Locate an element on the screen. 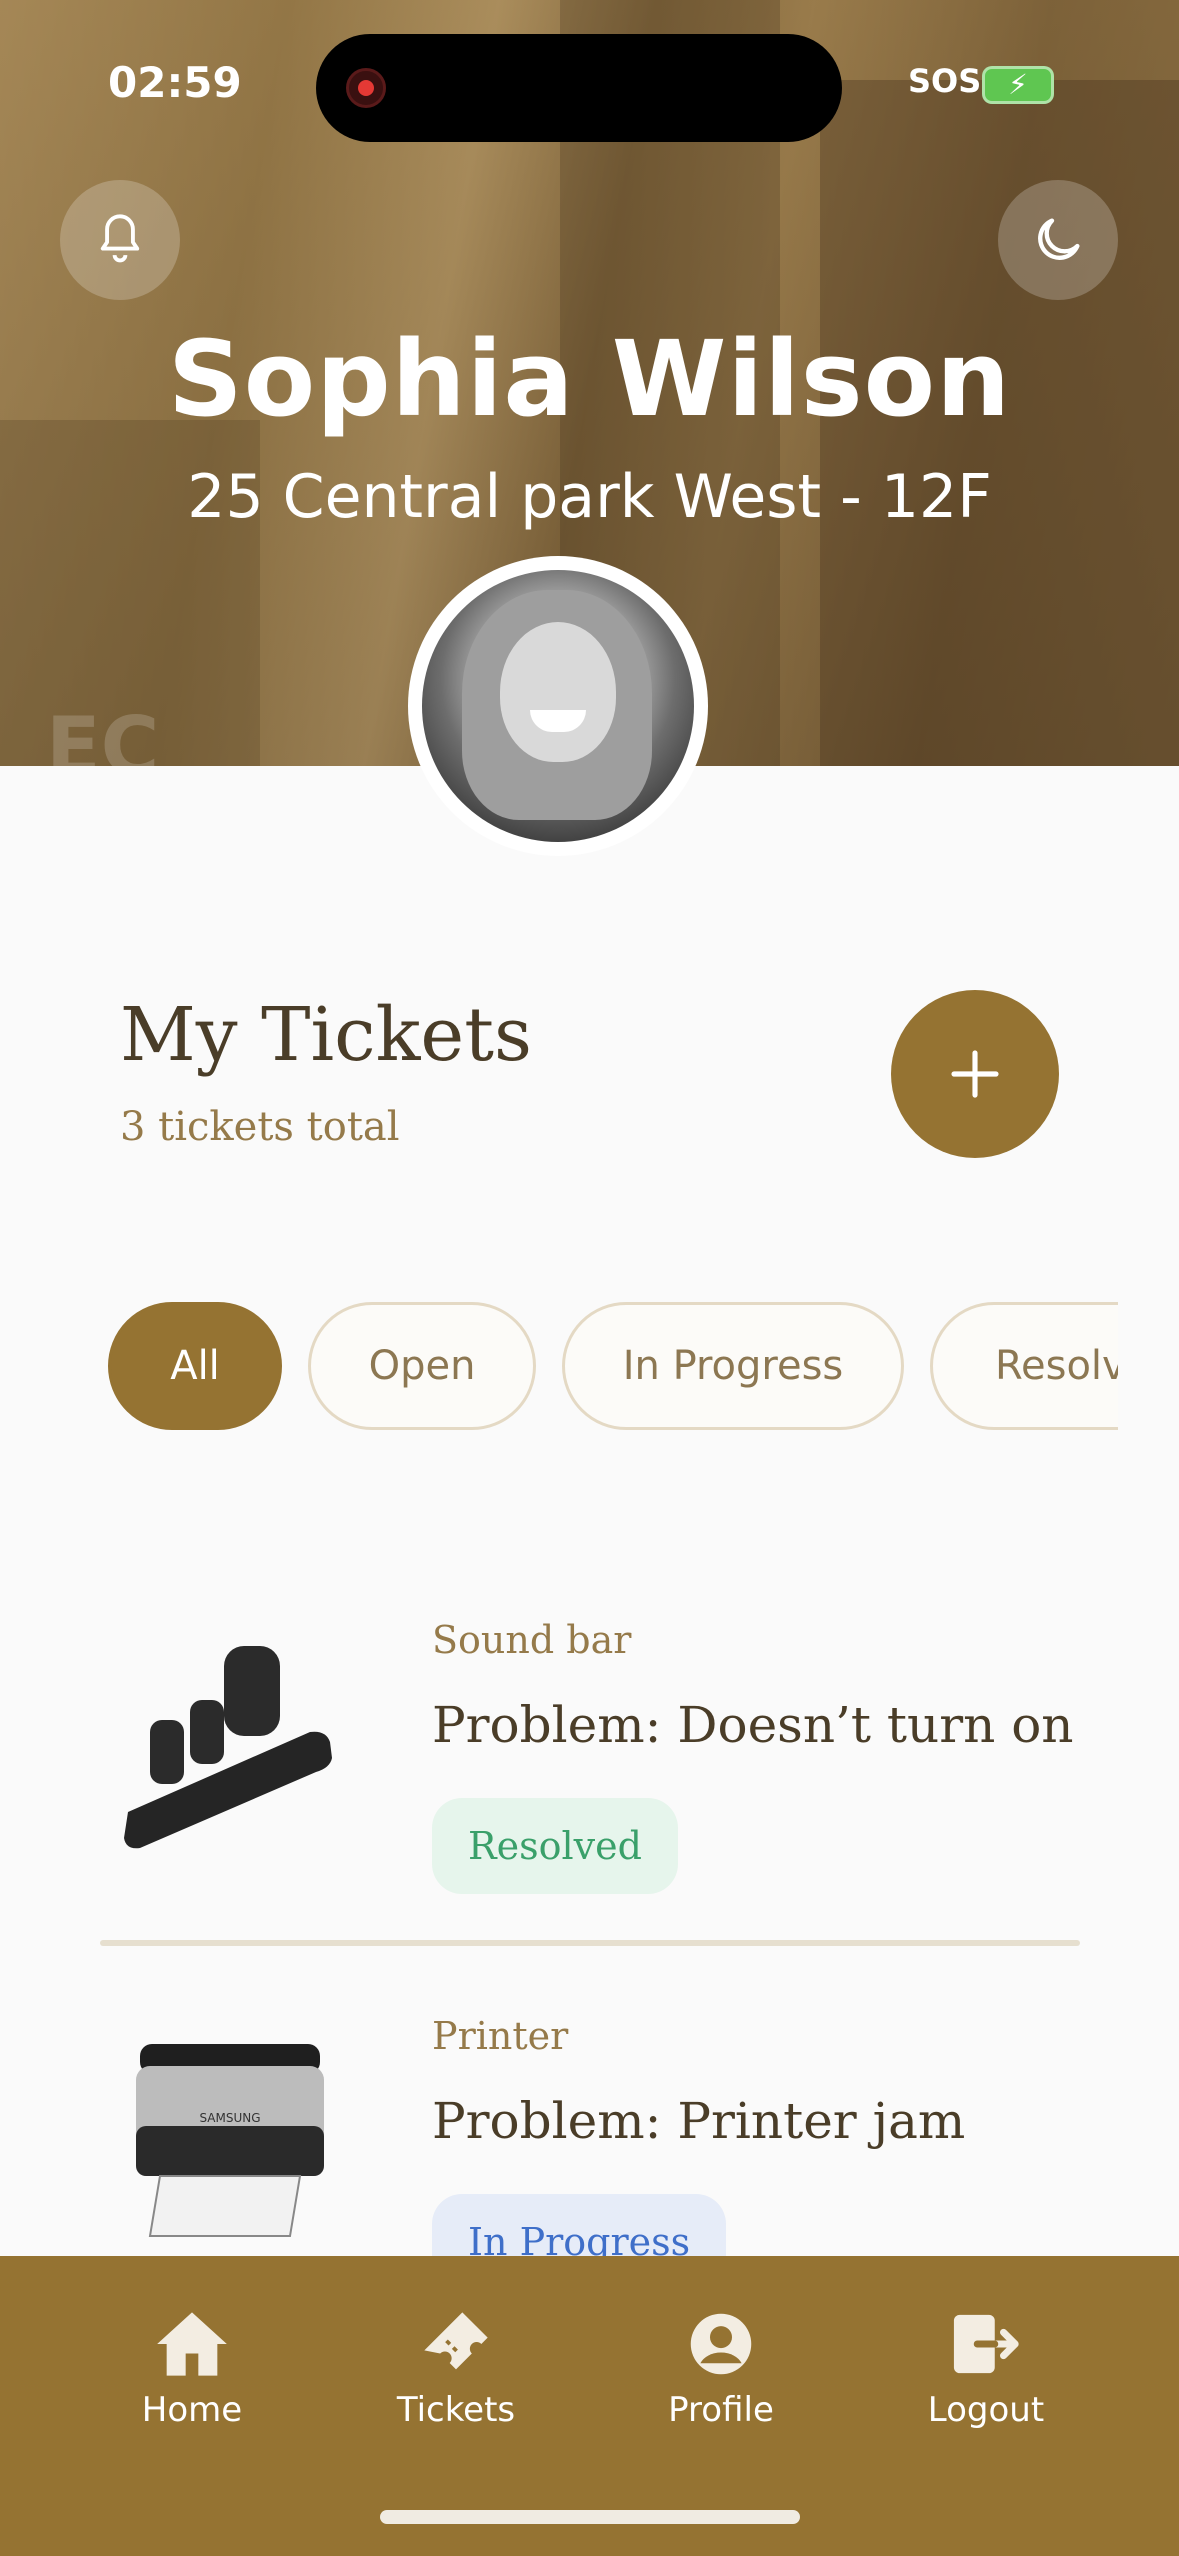 The height and width of the screenshot is (2556, 1179). profile-icon is located at coordinates (721, 2344).